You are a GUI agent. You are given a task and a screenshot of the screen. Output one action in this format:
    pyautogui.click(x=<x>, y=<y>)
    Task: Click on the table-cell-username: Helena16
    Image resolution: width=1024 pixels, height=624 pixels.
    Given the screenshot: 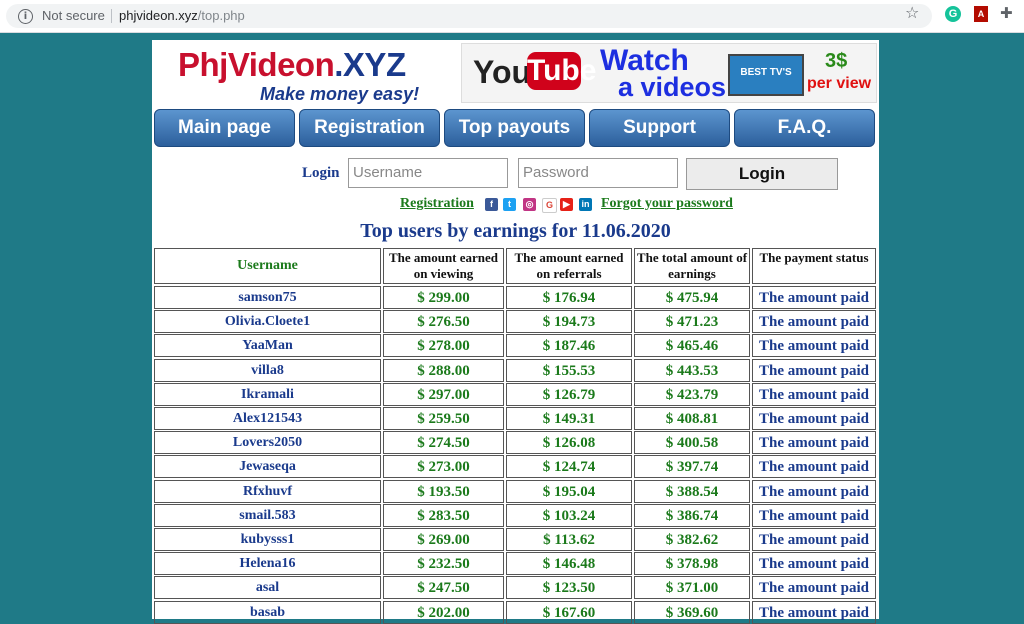 What is the action you would take?
    pyautogui.click(x=267, y=563)
    